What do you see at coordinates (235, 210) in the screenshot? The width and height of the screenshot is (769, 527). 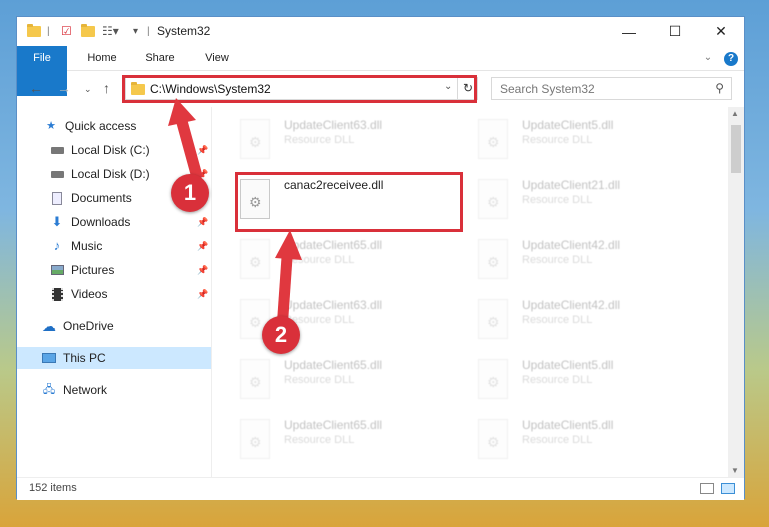 I see `annotation-arrows` at bounding box center [235, 210].